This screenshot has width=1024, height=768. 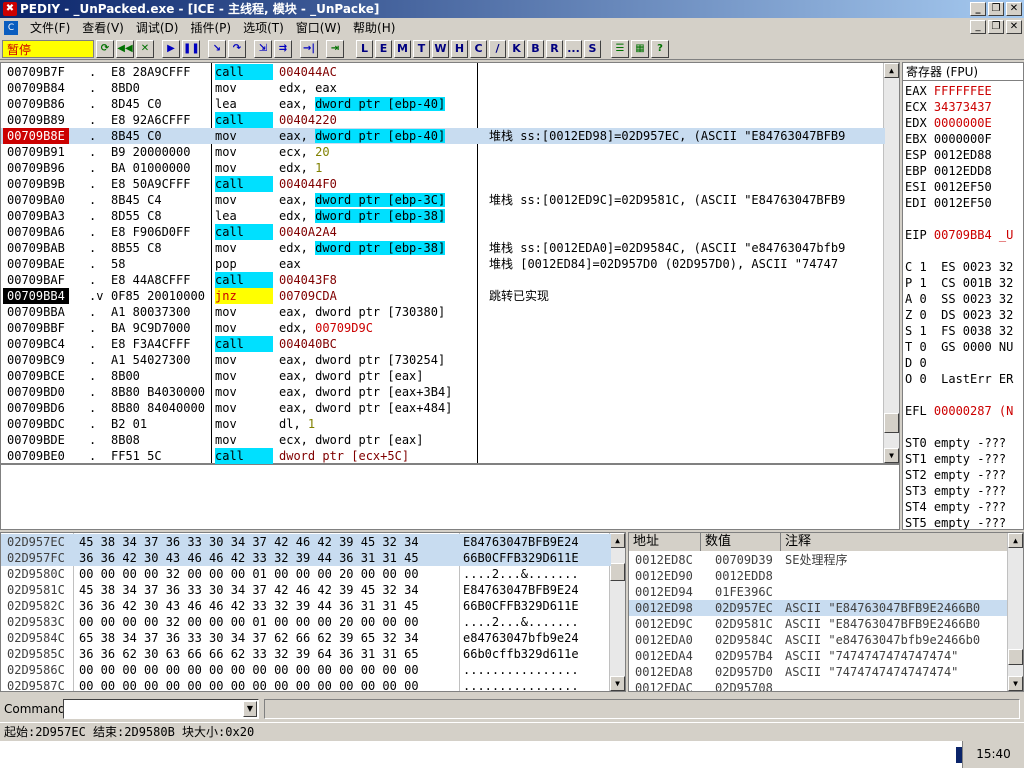 I want to click on mdi-close-button: ✕, so click(x=1014, y=27).